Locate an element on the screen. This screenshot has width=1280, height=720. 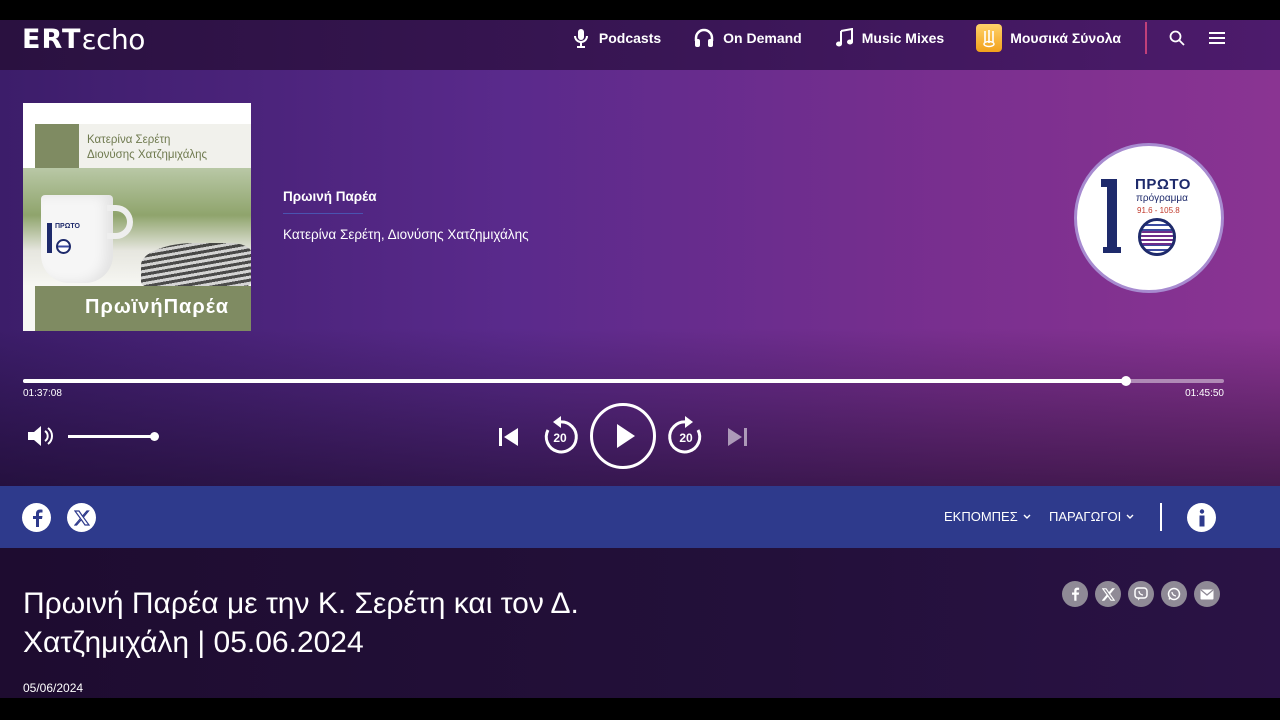
show-title-underline is located at coordinates (323, 213).